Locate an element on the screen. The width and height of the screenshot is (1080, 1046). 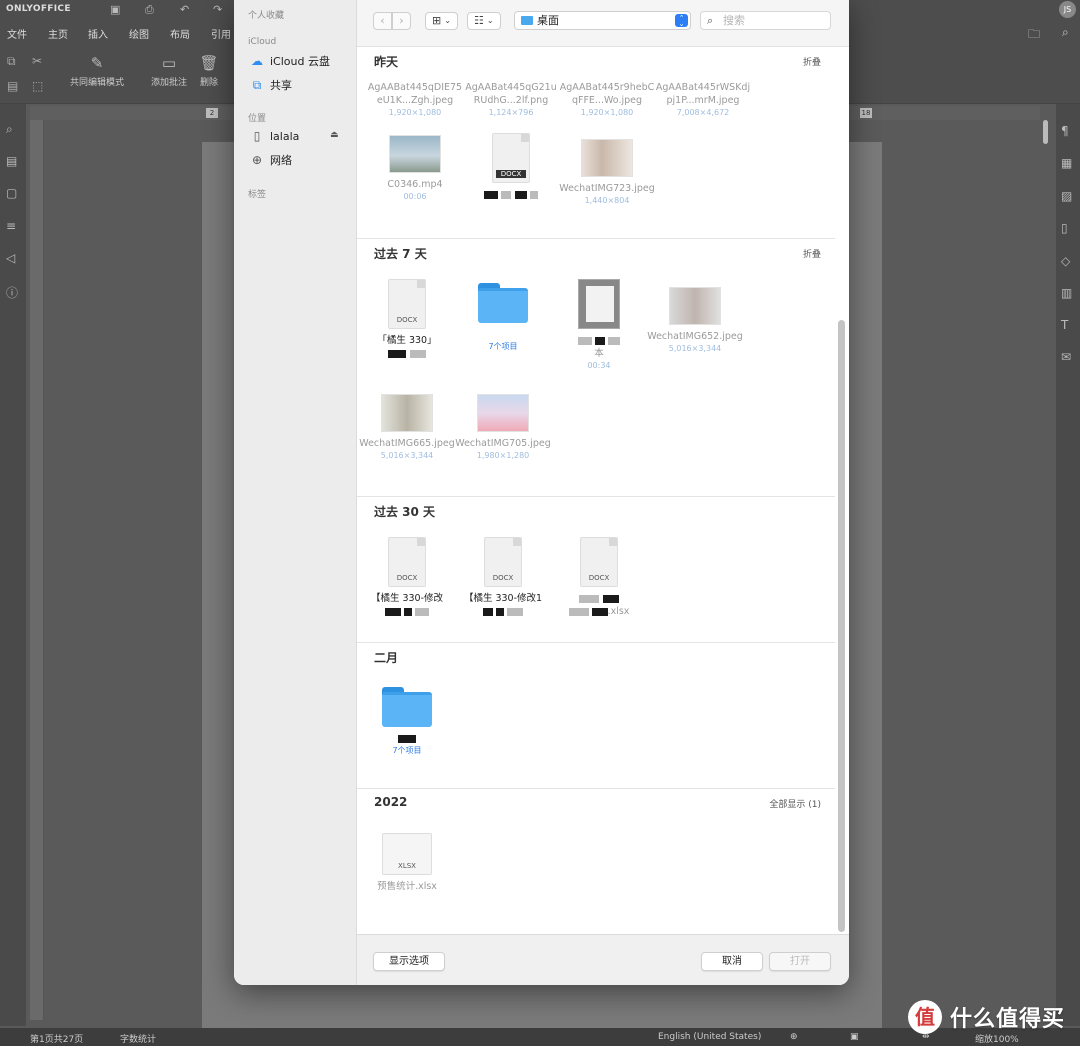
section-last-30-days: 过去 30 天 DOCX 【橘生 330-修改 DOCX 【橘生 330-修改1 is located at coordinates (596, 569).